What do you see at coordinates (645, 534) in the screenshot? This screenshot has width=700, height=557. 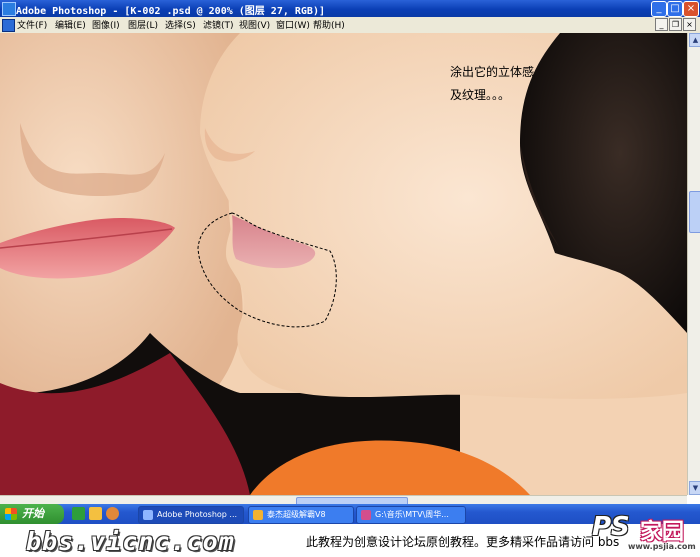 I see `psjia-logo: PS 家园 www.psjia.com` at bounding box center [645, 534].